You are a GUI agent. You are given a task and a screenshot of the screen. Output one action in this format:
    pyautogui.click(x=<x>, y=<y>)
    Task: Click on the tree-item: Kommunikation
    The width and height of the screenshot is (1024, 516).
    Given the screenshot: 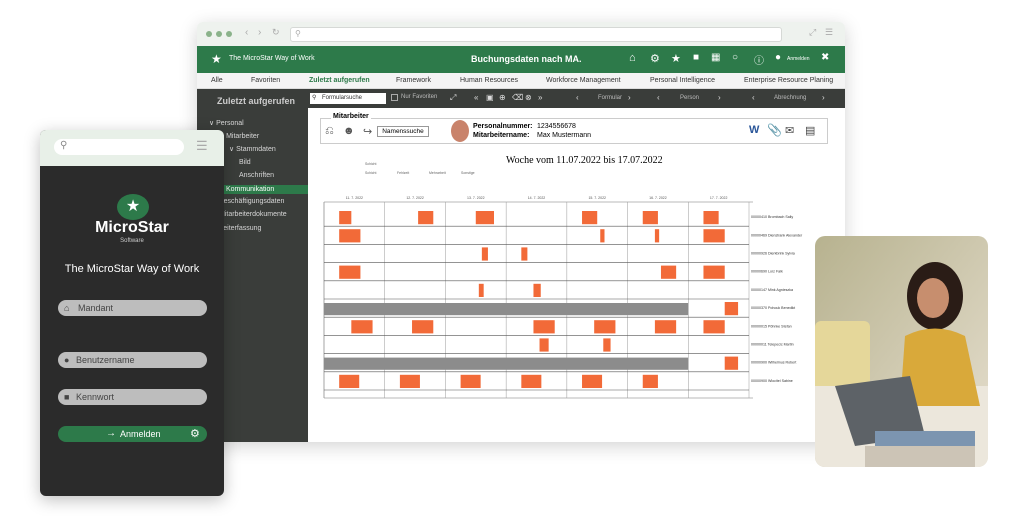 What is the action you would take?
    pyautogui.click(x=265, y=189)
    